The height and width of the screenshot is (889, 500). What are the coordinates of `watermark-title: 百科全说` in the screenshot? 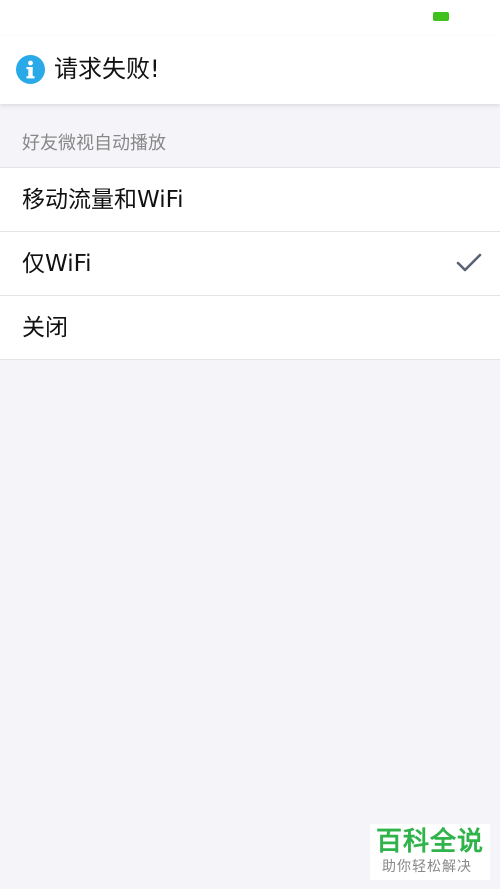 It's located at (430, 842).